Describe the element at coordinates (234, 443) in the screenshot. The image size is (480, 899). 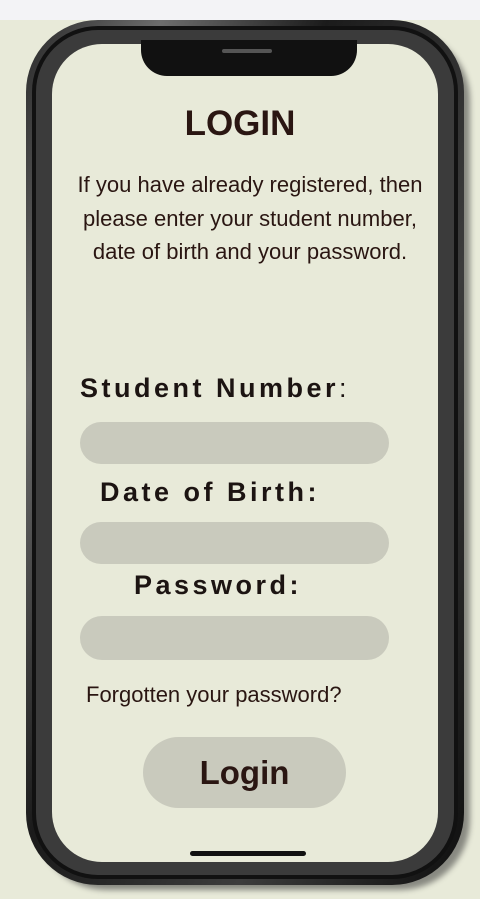
I see `student-number-input` at that location.